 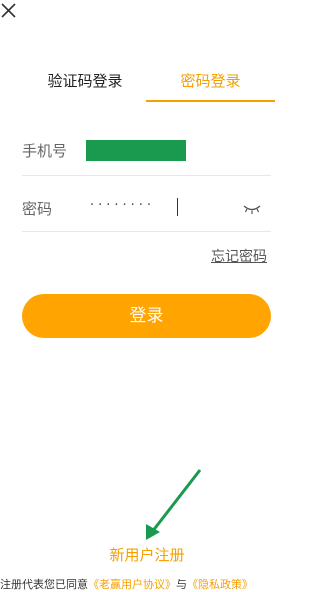 What do you see at coordinates (85, 84) in the screenshot?
I see `tab-sms-login: 验证码登录` at bounding box center [85, 84].